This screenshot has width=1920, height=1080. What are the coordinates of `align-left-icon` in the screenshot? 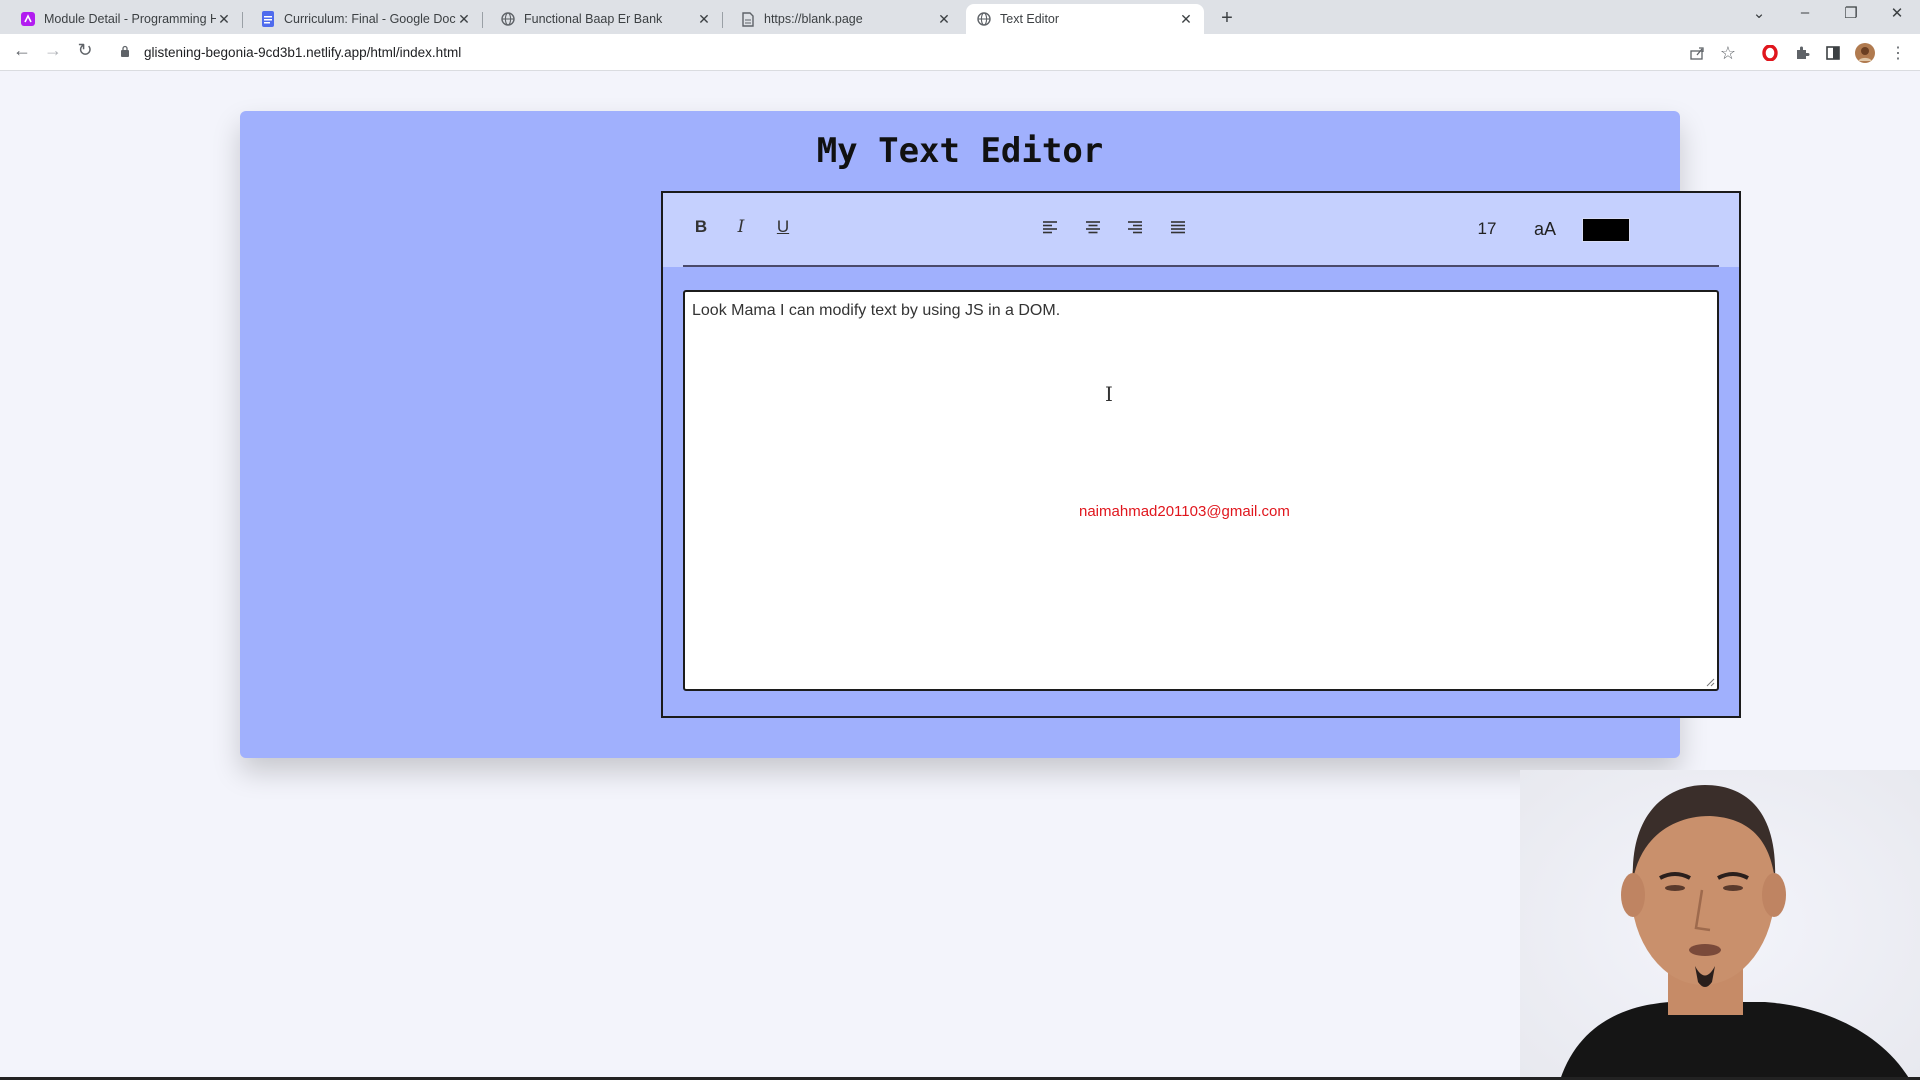 It's located at (1050, 227).